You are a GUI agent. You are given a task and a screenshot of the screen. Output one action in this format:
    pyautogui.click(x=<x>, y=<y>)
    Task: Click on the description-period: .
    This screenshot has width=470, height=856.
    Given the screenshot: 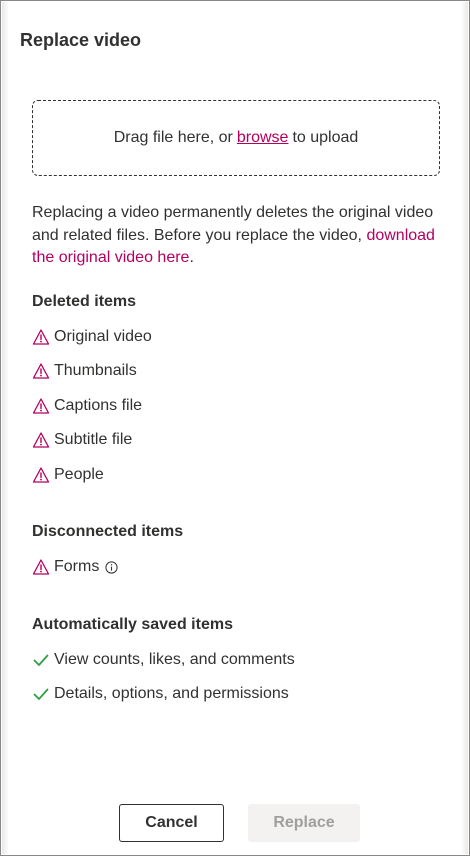 What is the action you would take?
    pyautogui.click(x=191, y=257)
    